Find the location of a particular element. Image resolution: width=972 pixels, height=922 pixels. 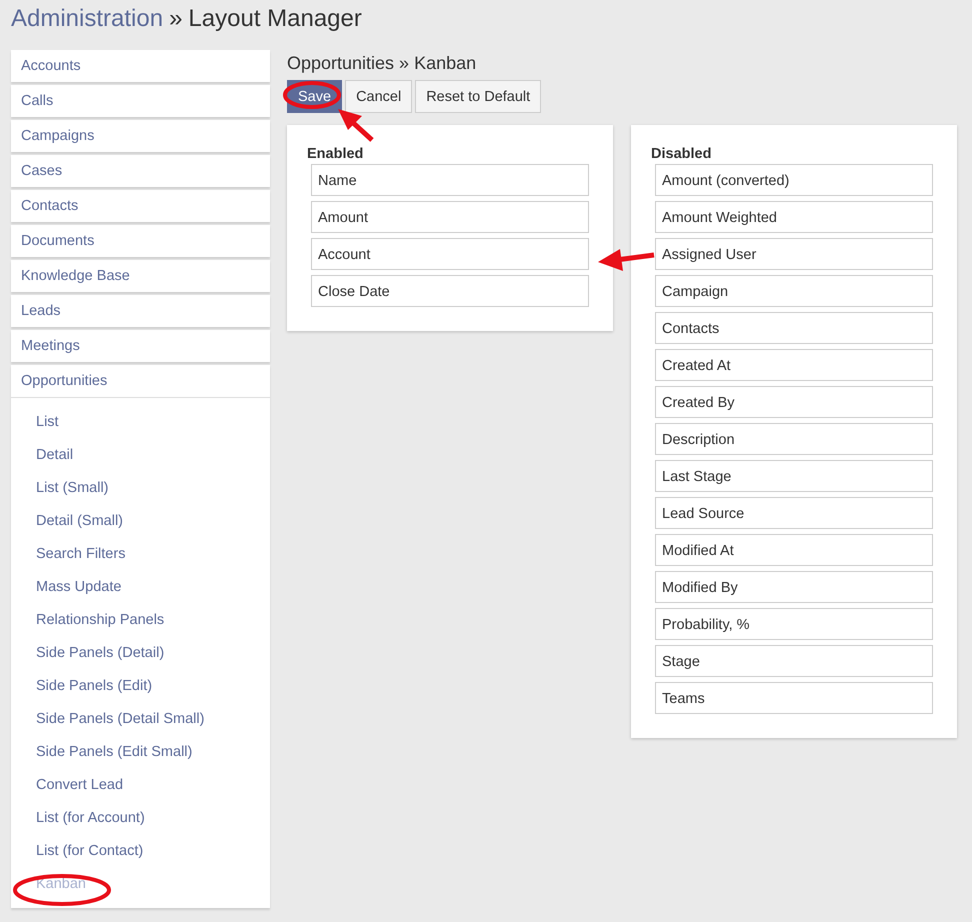

sidebar-subitem: List is located at coordinates (47, 422).